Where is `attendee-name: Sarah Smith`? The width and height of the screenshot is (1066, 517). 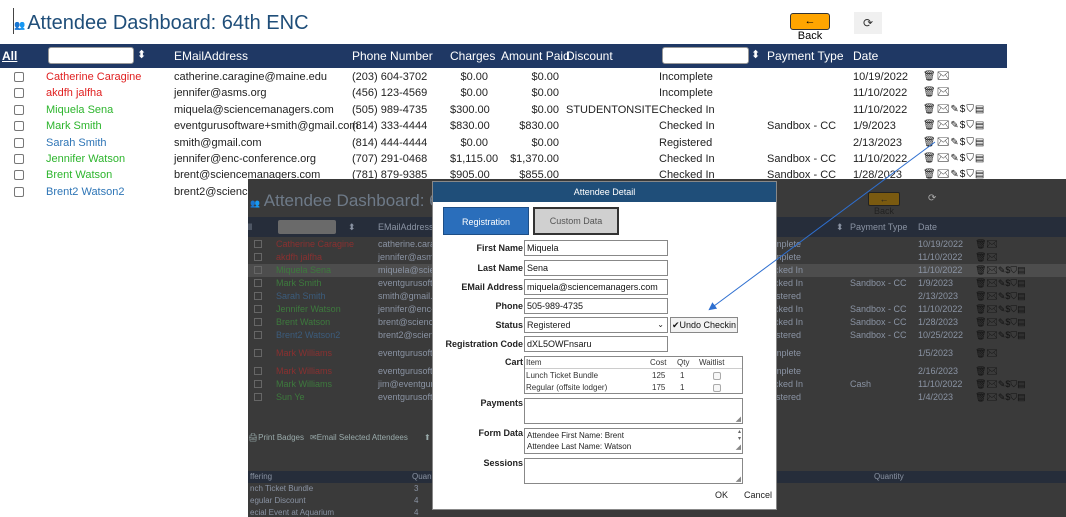
attendee-name: Sarah Smith is located at coordinates (76, 143).